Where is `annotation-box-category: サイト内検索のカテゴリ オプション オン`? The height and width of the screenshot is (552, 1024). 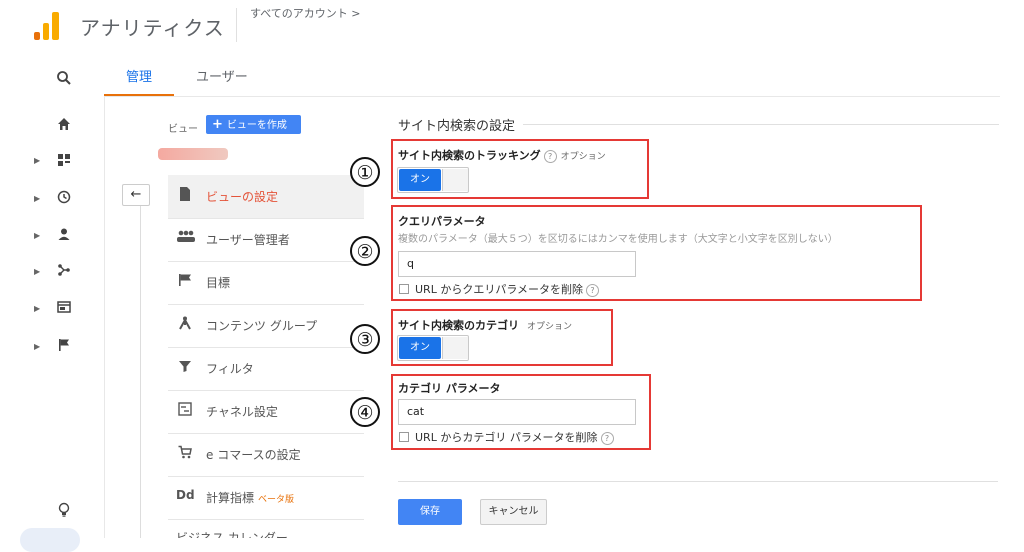
annotation-box-category: サイト内検索のカテゴリ オプション オン is located at coordinates (502, 337).